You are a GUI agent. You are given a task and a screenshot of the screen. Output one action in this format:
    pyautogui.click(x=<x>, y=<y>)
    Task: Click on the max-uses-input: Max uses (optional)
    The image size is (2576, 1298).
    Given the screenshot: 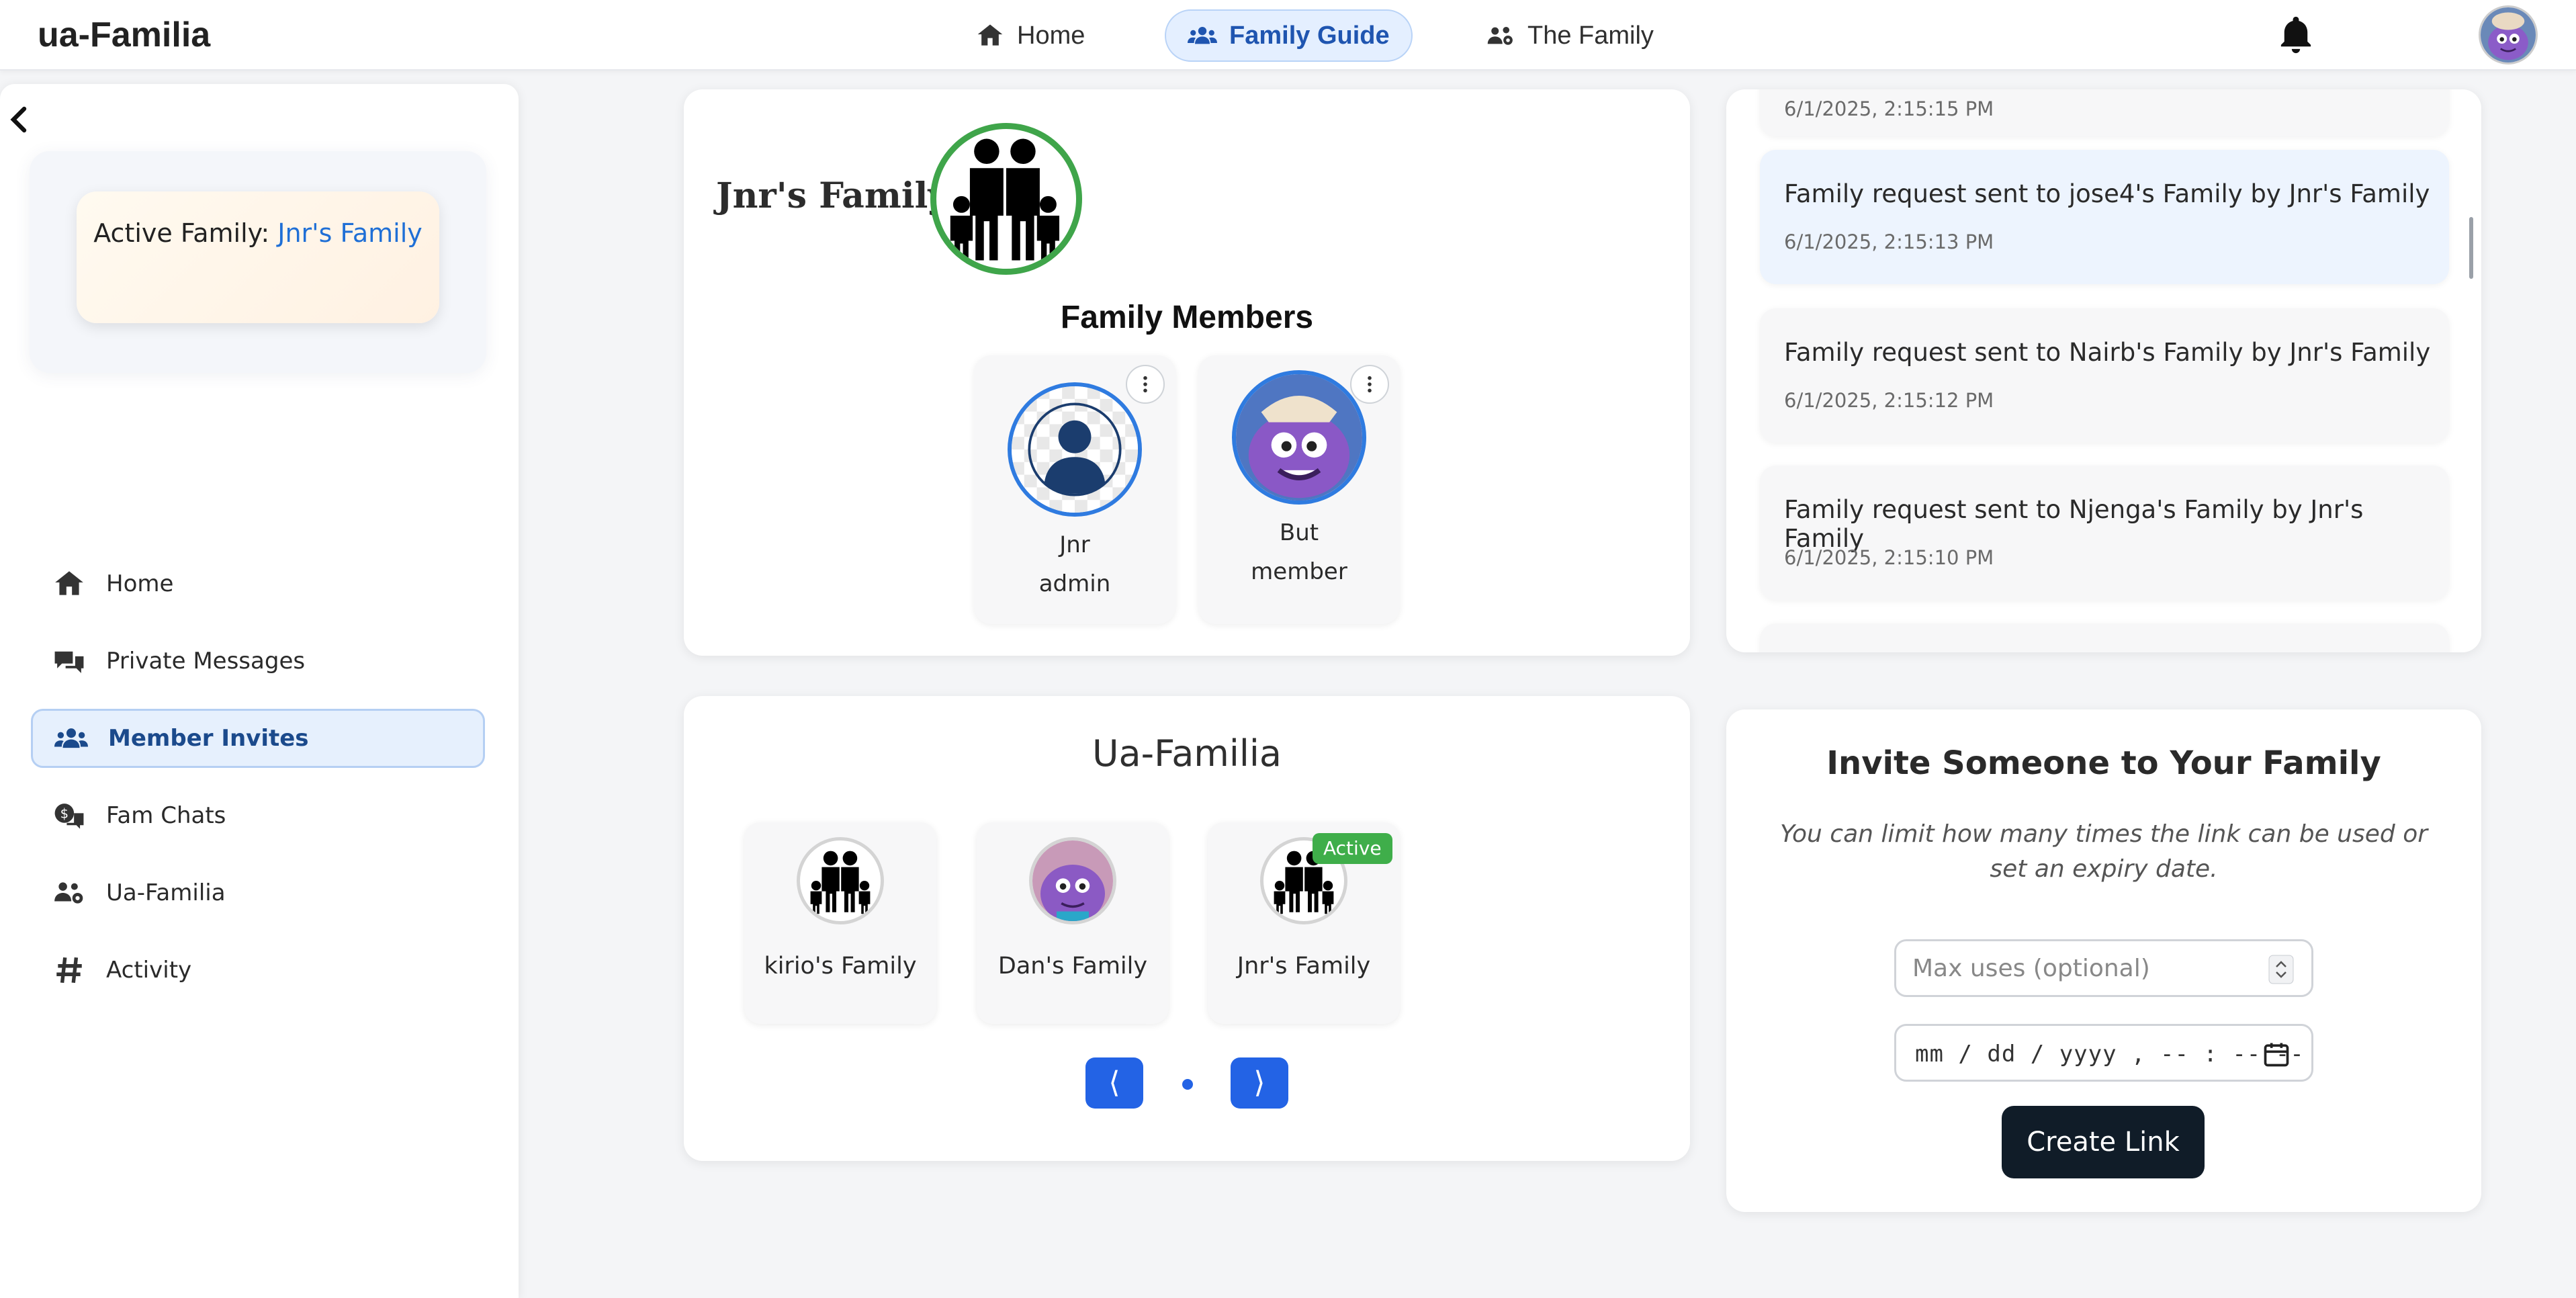 What is the action you would take?
    pyautogui.click(x=2103, y=968)
    